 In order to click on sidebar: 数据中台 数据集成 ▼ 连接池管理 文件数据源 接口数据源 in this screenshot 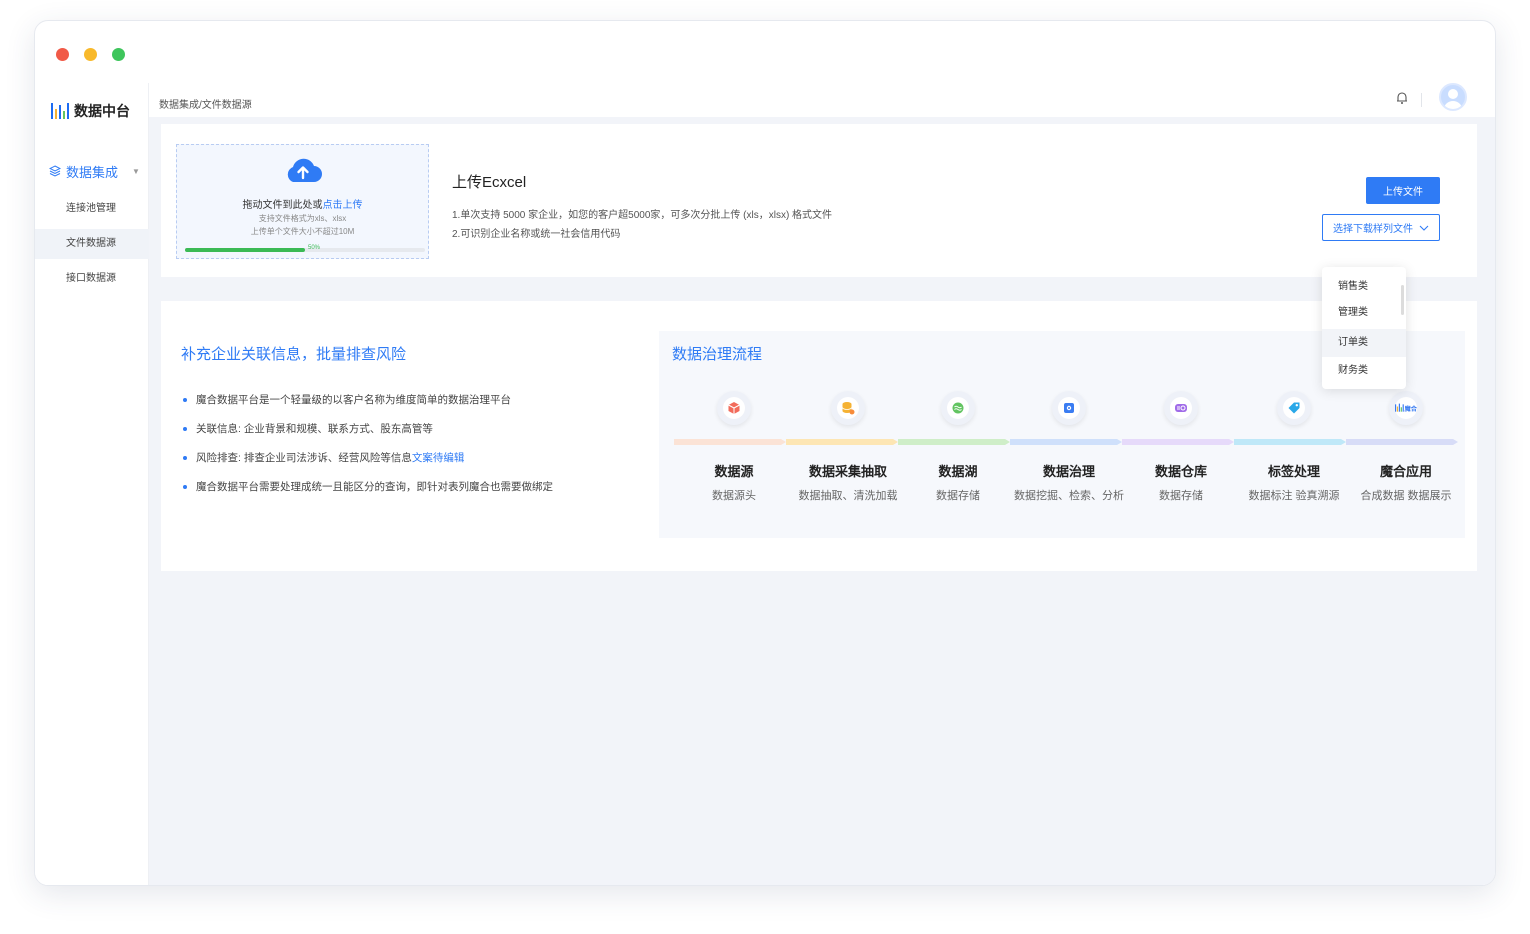, I will do `click(92, 484)`.